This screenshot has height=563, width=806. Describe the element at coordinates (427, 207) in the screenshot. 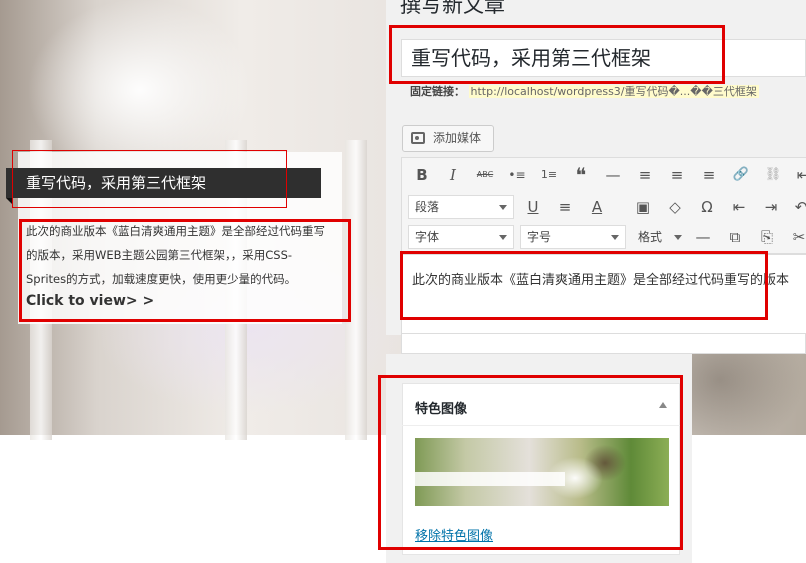

I see `paragraph-format-value: 段落` at that location.